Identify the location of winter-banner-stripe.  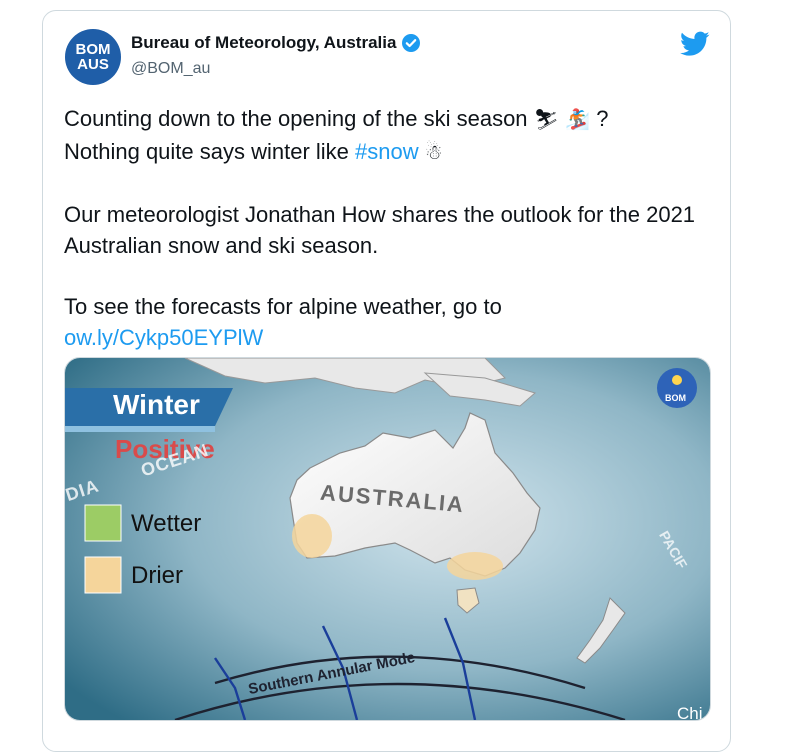
(140, 429).